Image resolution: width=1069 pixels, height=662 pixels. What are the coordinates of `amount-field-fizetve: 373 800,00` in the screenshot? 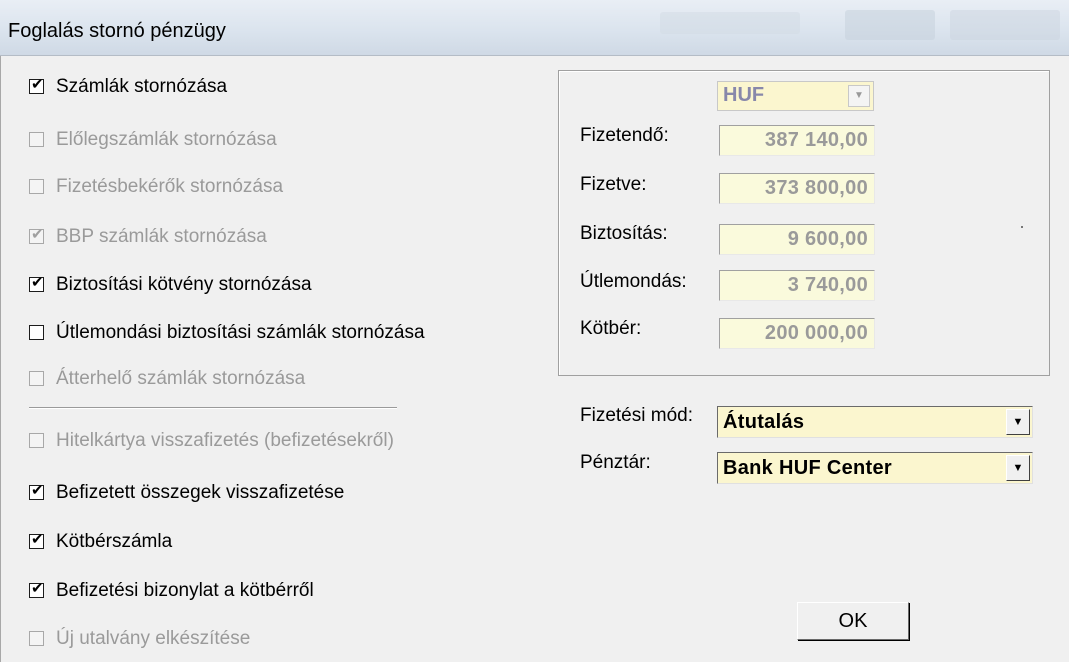 It's located at (797, 188).